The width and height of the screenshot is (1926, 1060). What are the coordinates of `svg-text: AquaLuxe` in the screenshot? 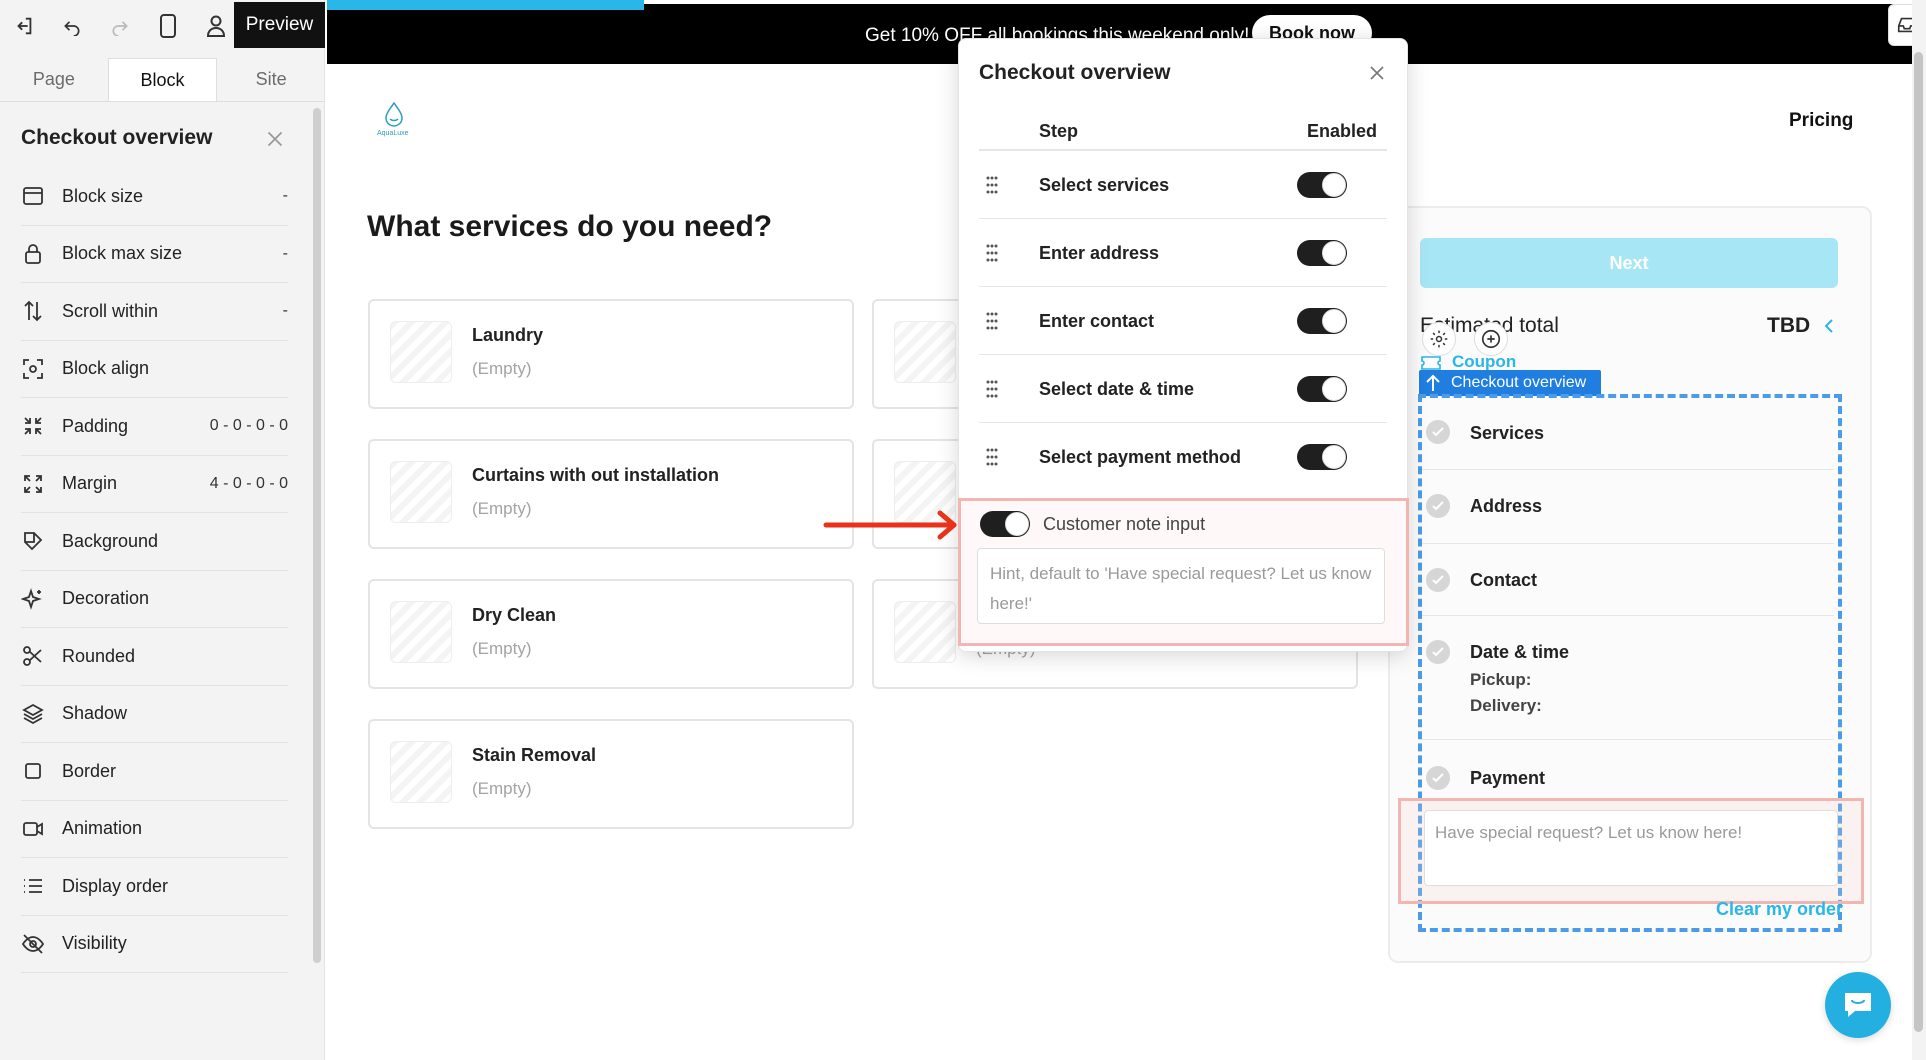 It's located at (393, 133).